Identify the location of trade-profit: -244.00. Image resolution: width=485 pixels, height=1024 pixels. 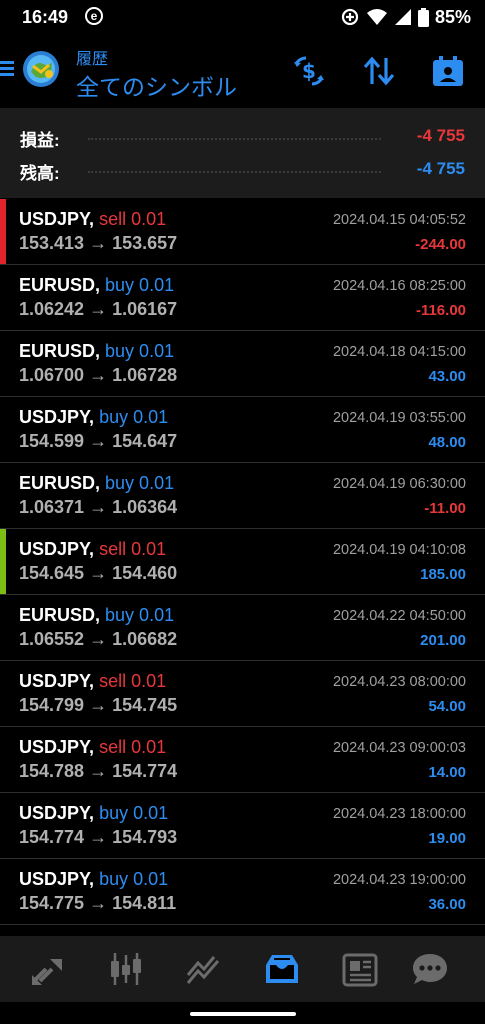
(440, 244).